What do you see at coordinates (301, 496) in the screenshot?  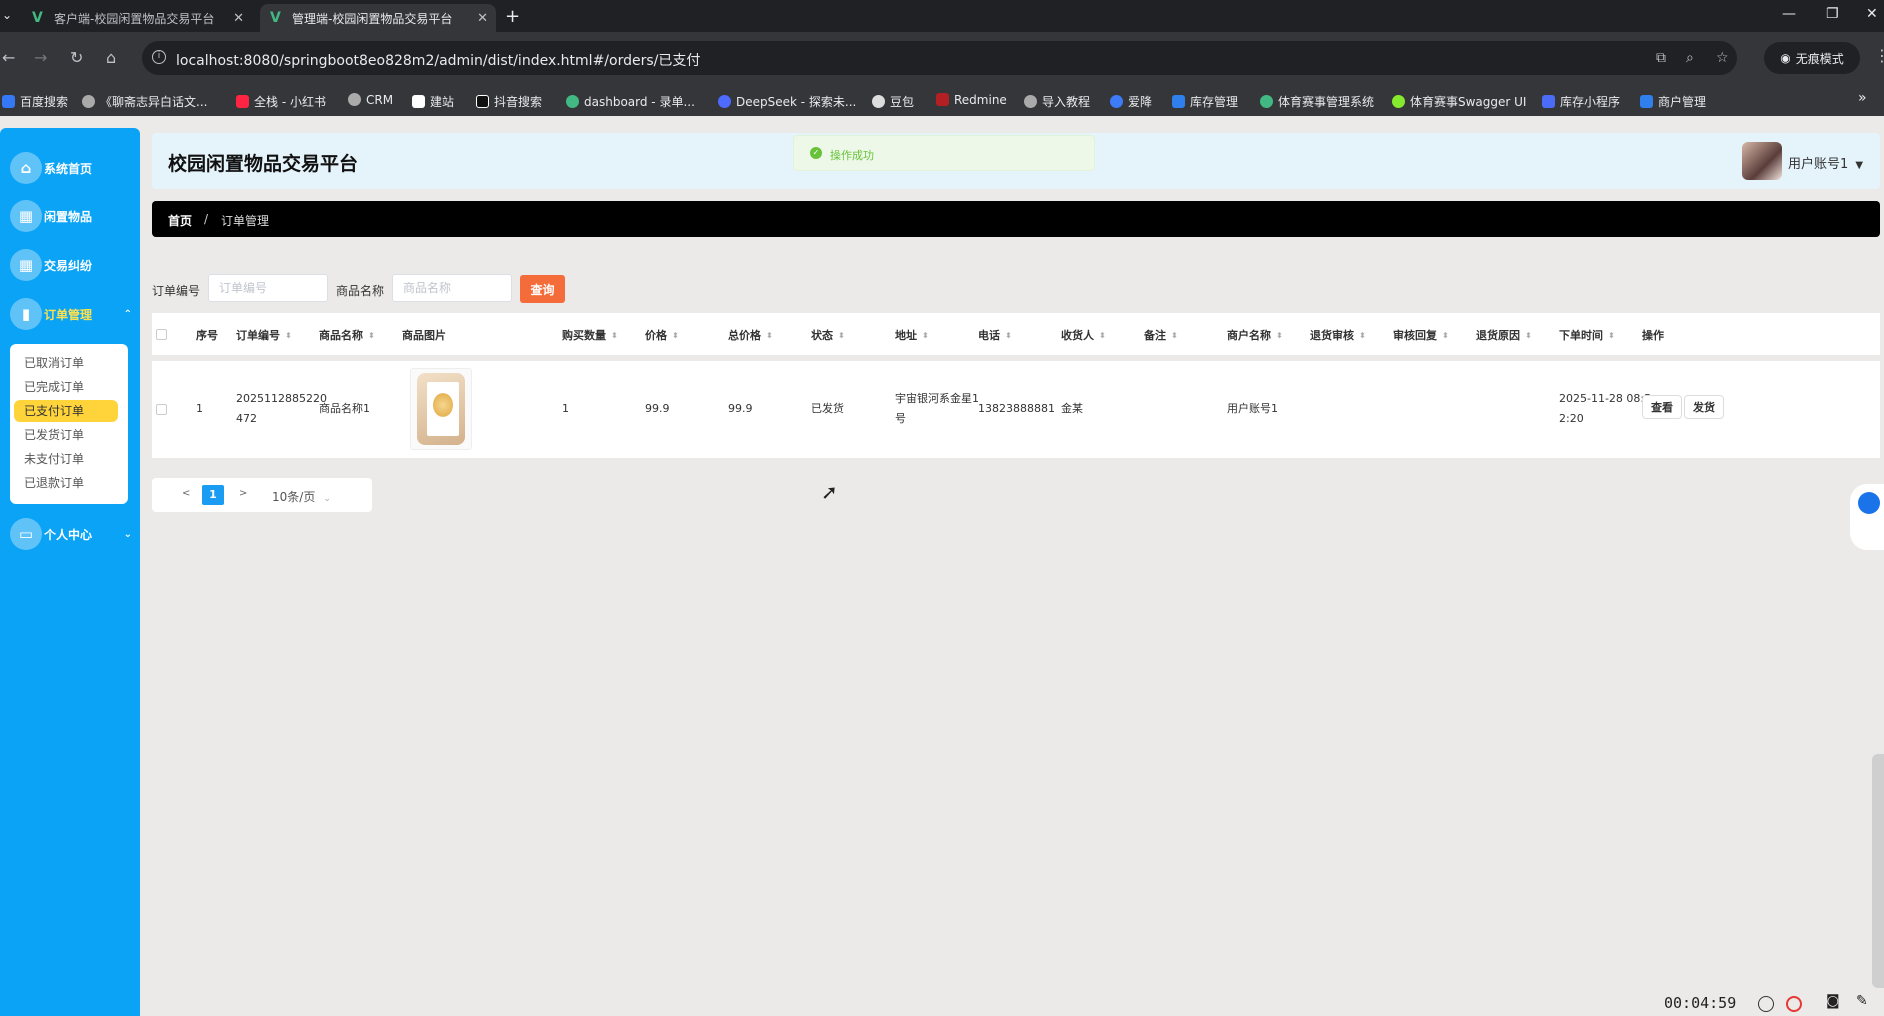 I see `page-size-select: 10条/页 ⌄` at bounding box center [301, 496].